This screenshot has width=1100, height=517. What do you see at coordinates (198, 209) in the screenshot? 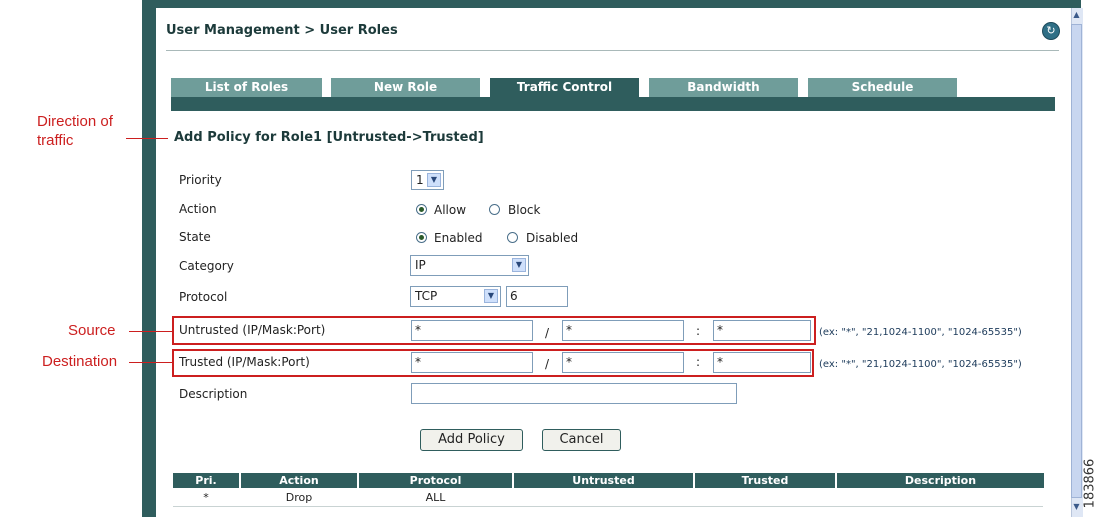
I see `action-label: Action` at bounding box center [198, 209].